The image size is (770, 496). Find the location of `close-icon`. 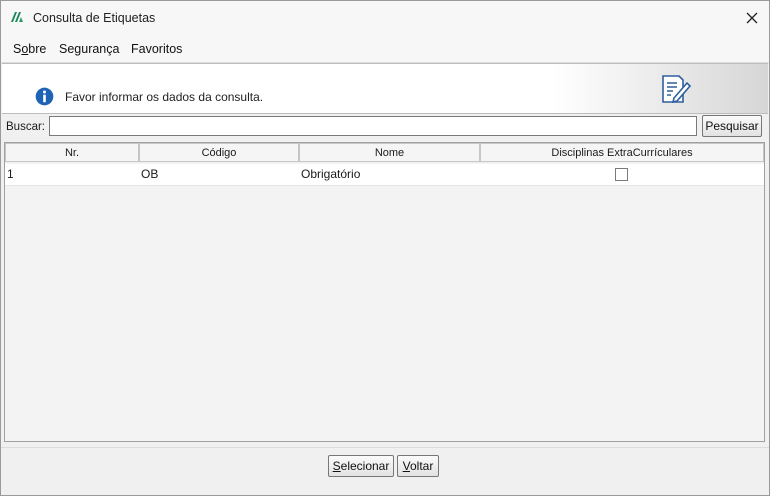

close-icon is located at coordinates (752, 18).